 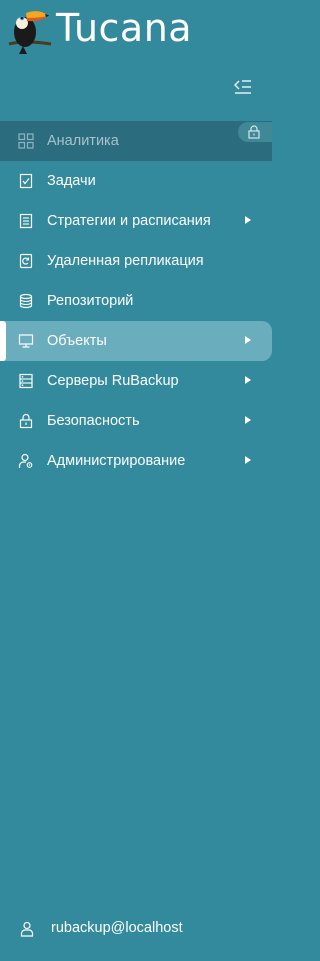 I want to click on sidebar-item-repository: Репозиторий, so click(x=136, y=301).